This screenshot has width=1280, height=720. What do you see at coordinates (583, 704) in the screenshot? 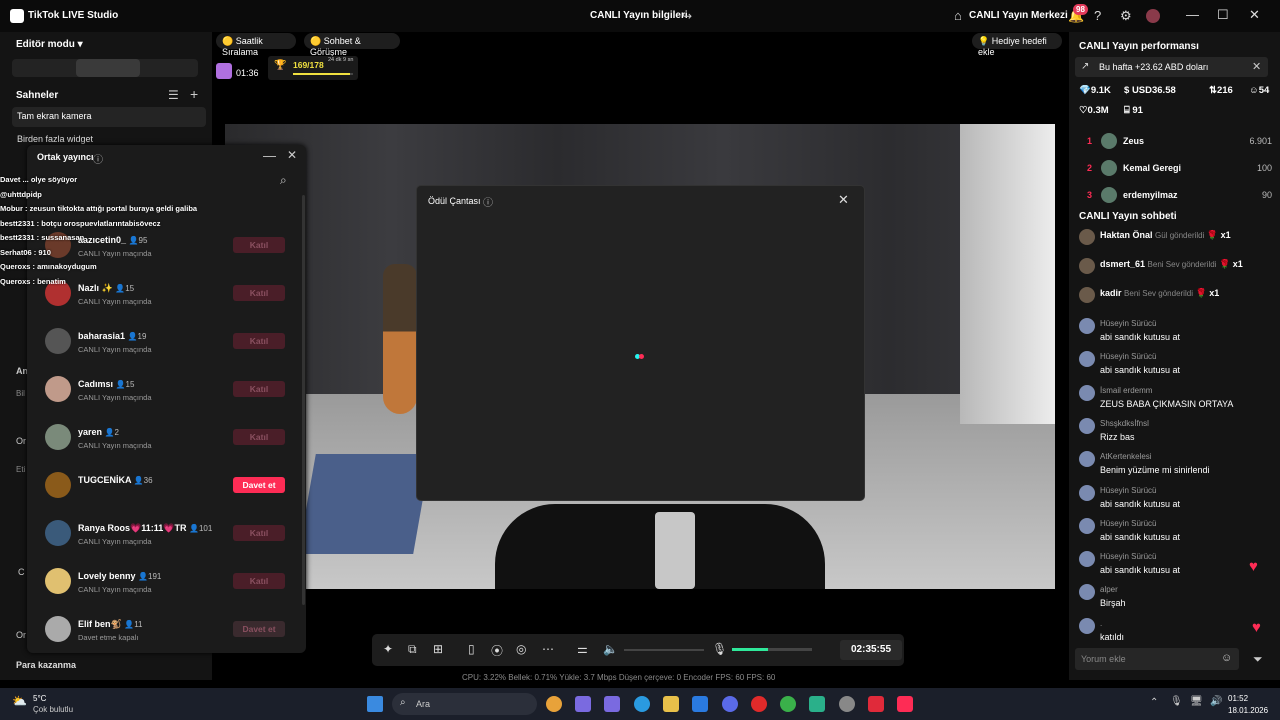
I see `teams-icon` at bounding box center [583, 704].